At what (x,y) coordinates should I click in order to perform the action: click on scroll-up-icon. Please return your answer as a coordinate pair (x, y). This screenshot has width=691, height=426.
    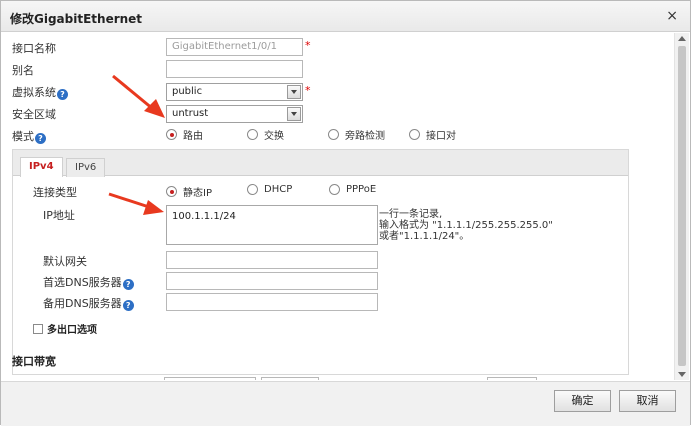
    Looking at the image, I should click on (682, 38).